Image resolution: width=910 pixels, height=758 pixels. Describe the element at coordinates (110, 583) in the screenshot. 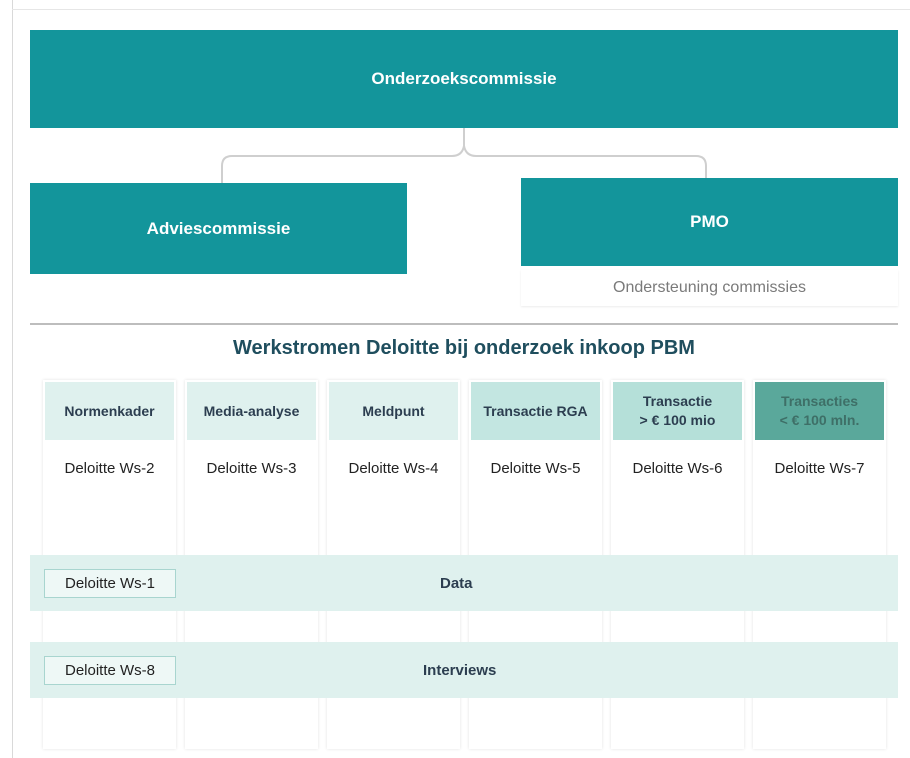

I see `data-band-tag: Deloitte Ws-1` at that location.